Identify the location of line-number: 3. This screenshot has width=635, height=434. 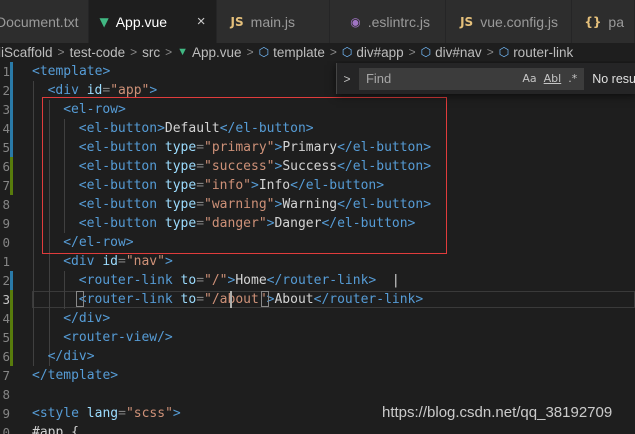
(6, 109).